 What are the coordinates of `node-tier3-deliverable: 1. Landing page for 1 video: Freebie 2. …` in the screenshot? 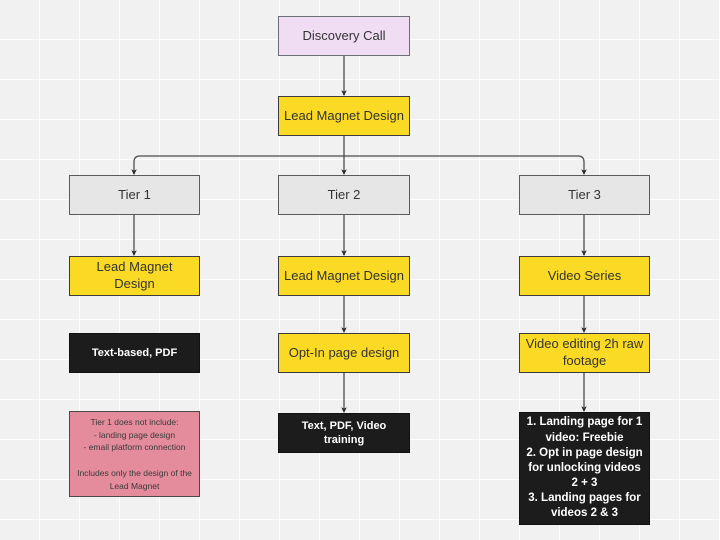 It's located at (584, 468).